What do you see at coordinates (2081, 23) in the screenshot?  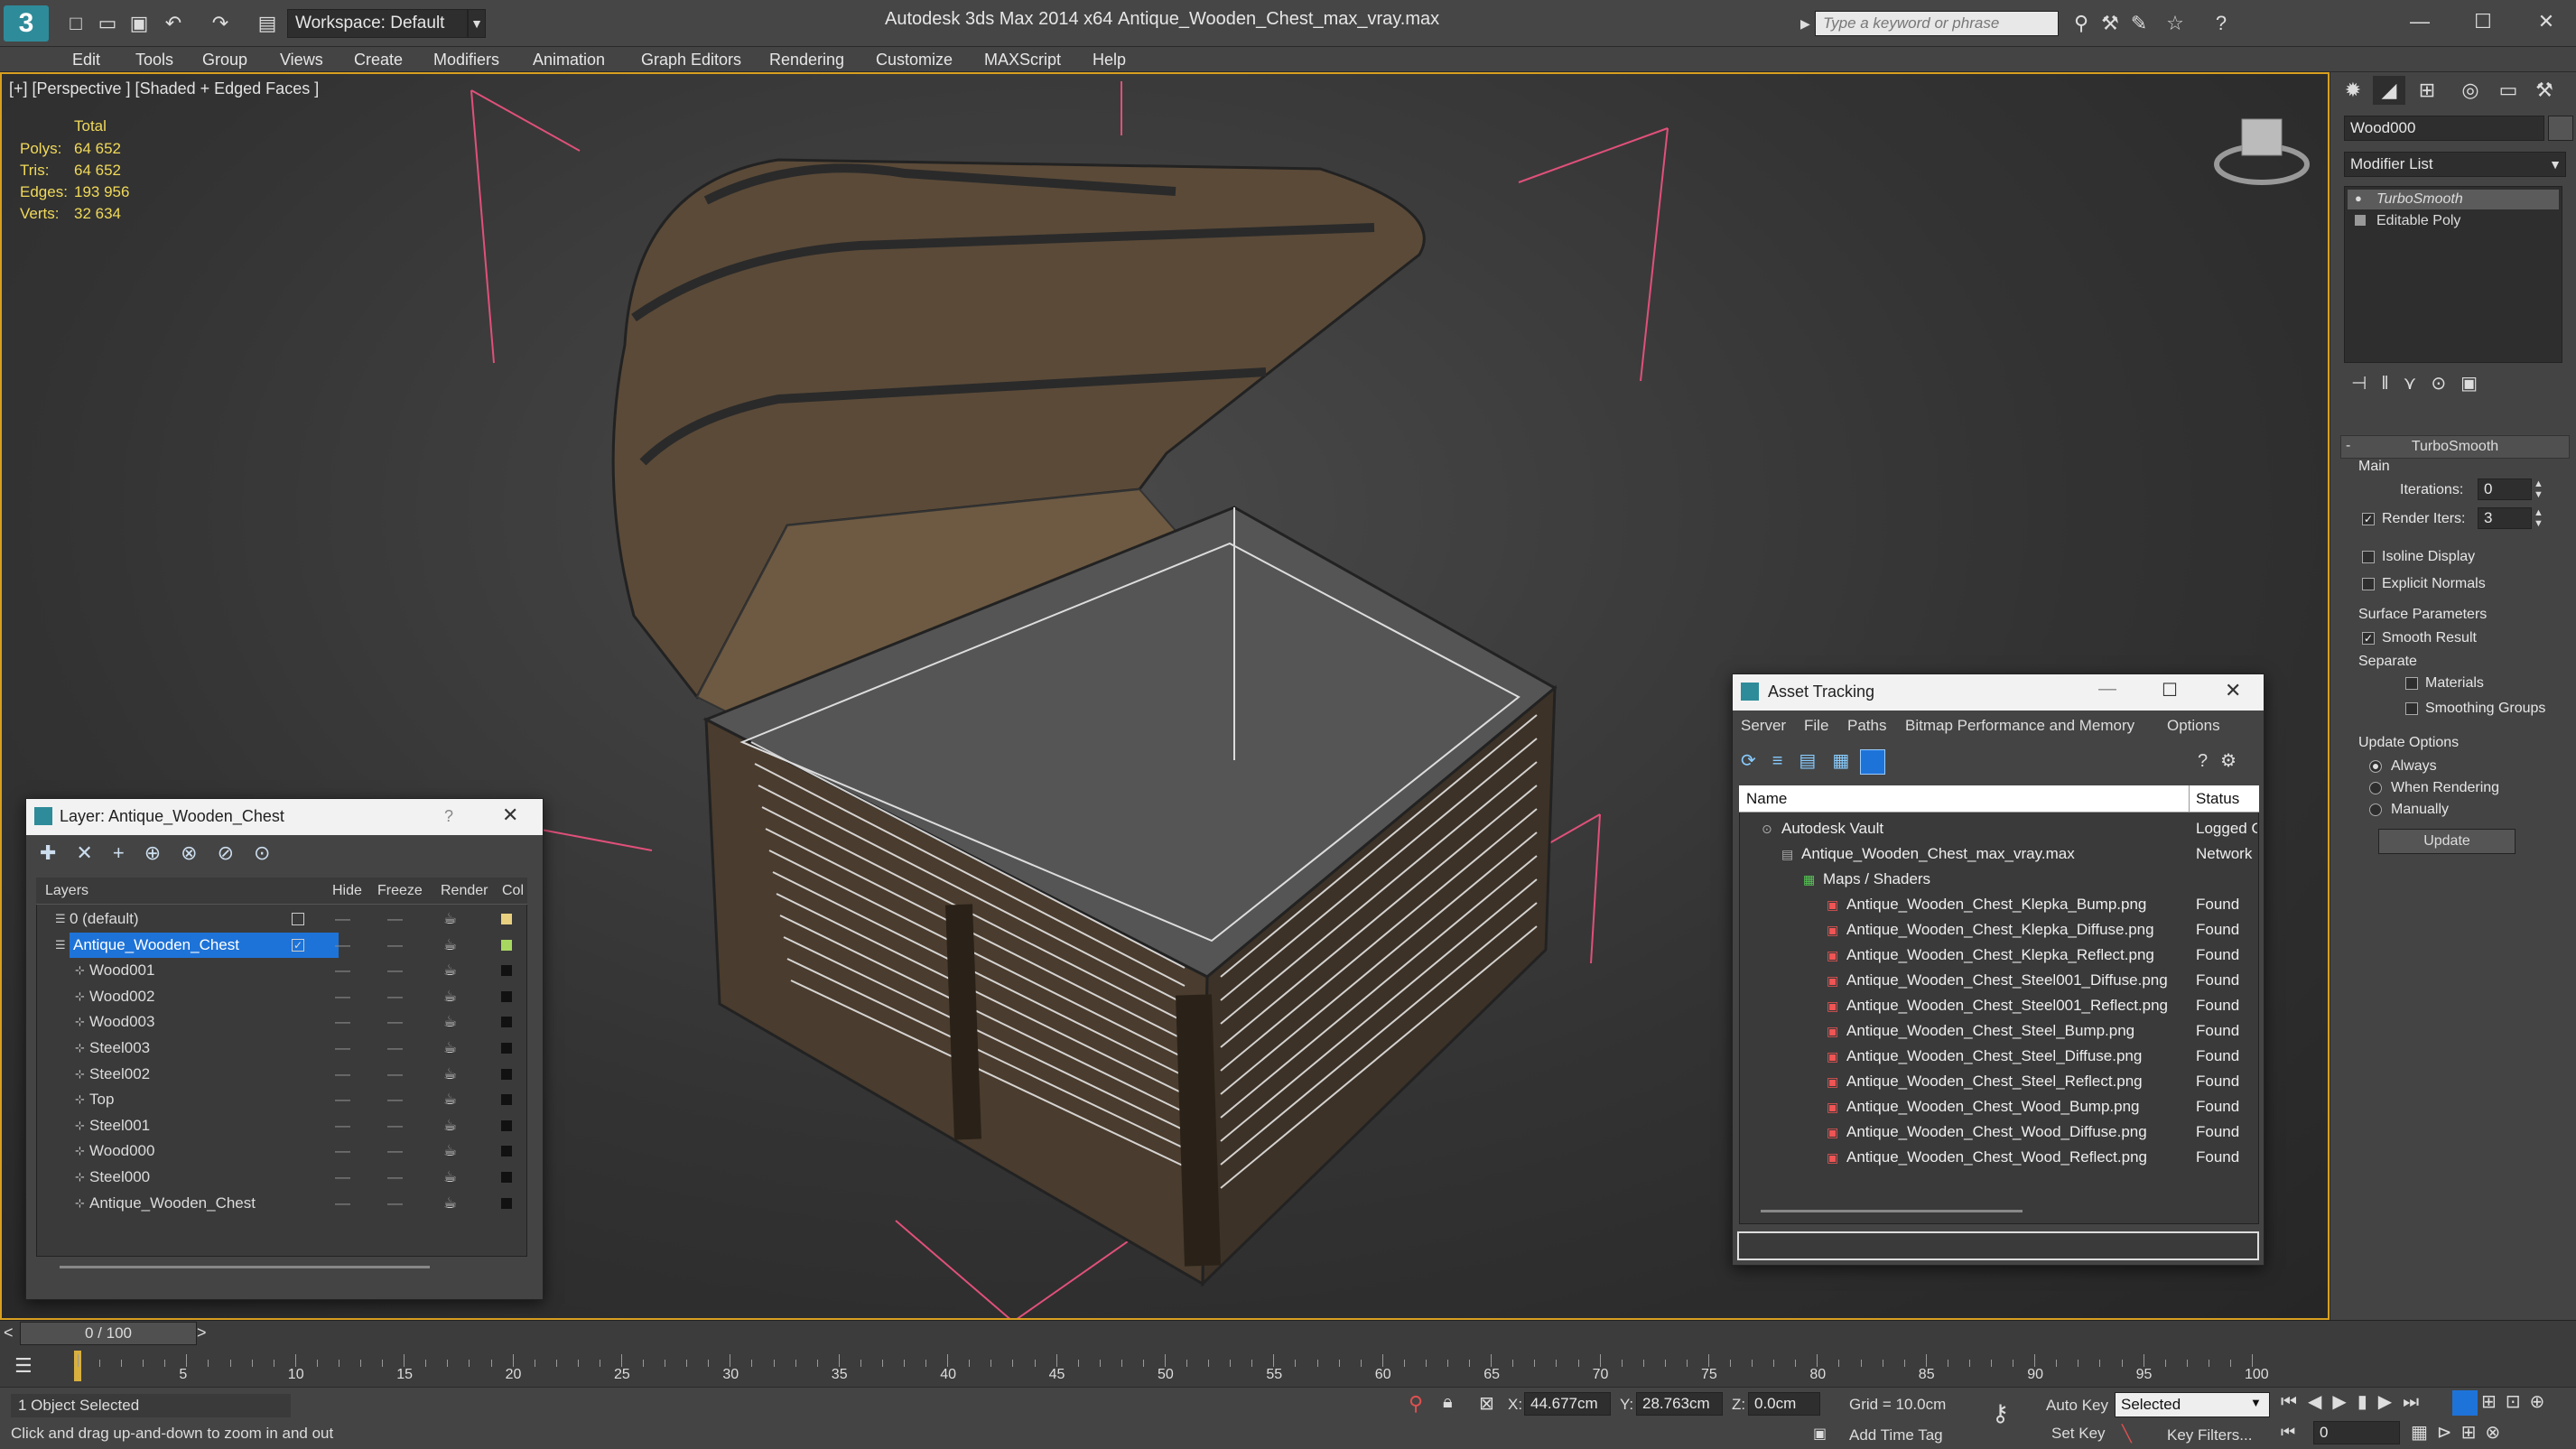 I see `binoculars-icon: ⚲` at bounding box center [2081, 23].